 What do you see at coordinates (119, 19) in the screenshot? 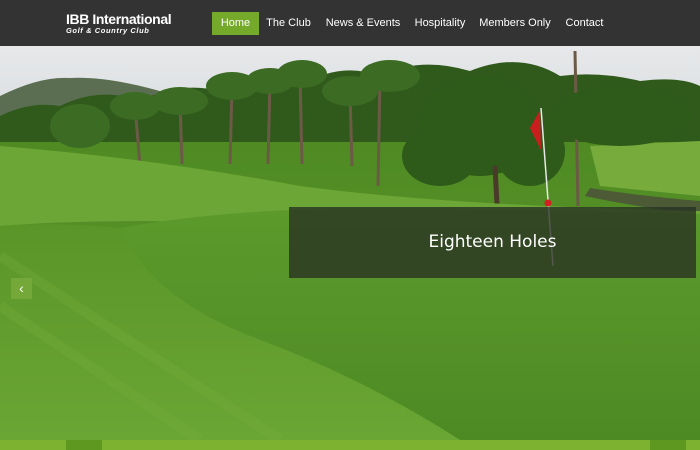
I see `logo-title: IBB International` at bounding box center [119, 19].